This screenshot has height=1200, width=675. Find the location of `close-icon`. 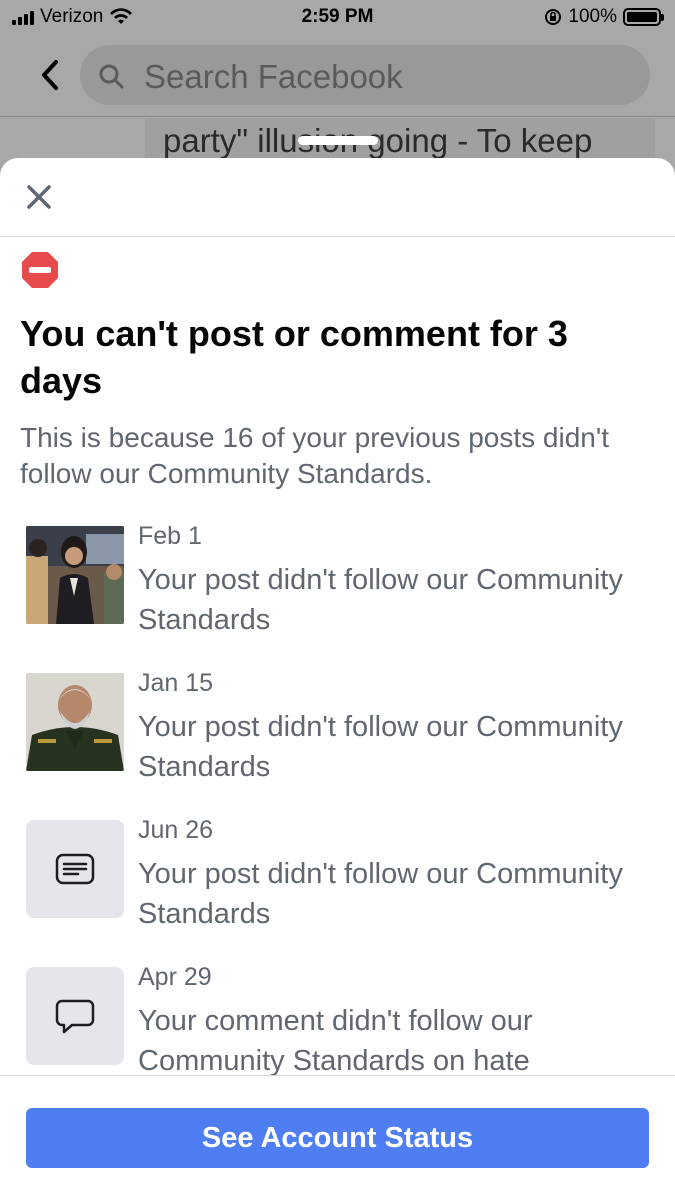

close-icon is located at coordinates (39, 197).